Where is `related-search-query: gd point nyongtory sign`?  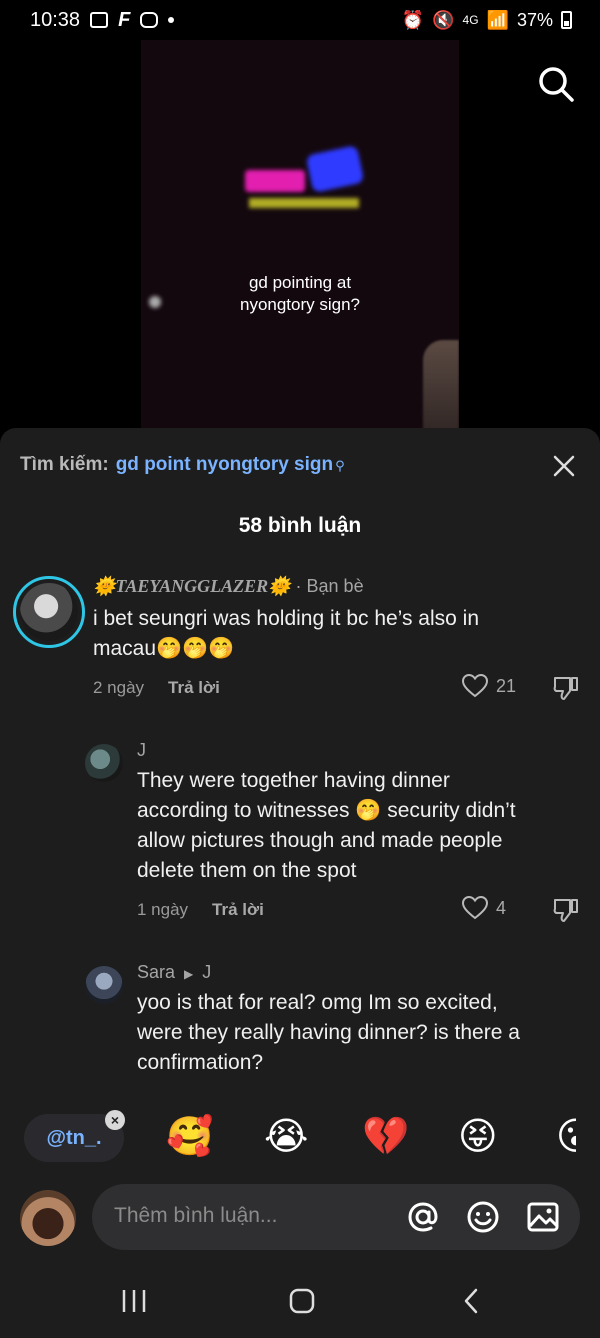
related-search-query: gd point nyongtory sign is located at coordinates (224, 465).